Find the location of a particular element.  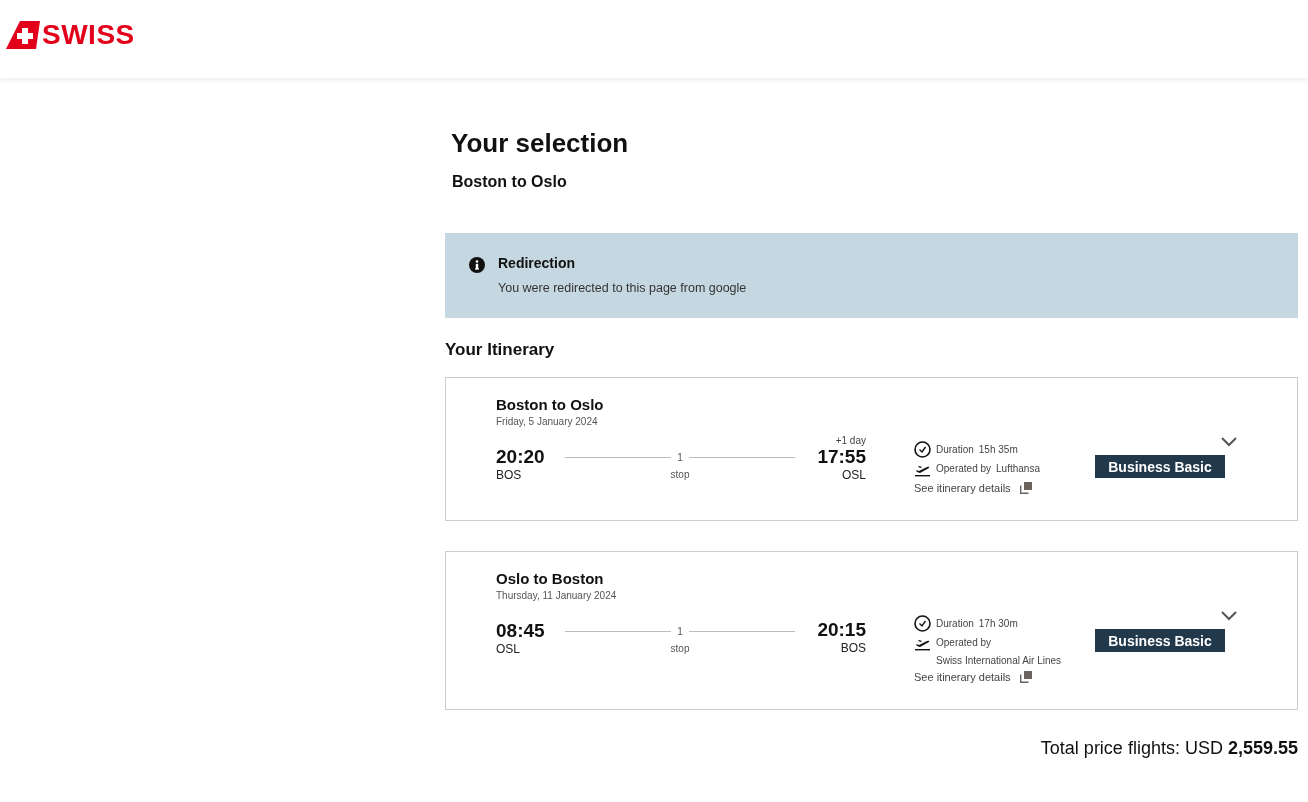

departure-time: 20:20 is located at coordinates (521, 457).